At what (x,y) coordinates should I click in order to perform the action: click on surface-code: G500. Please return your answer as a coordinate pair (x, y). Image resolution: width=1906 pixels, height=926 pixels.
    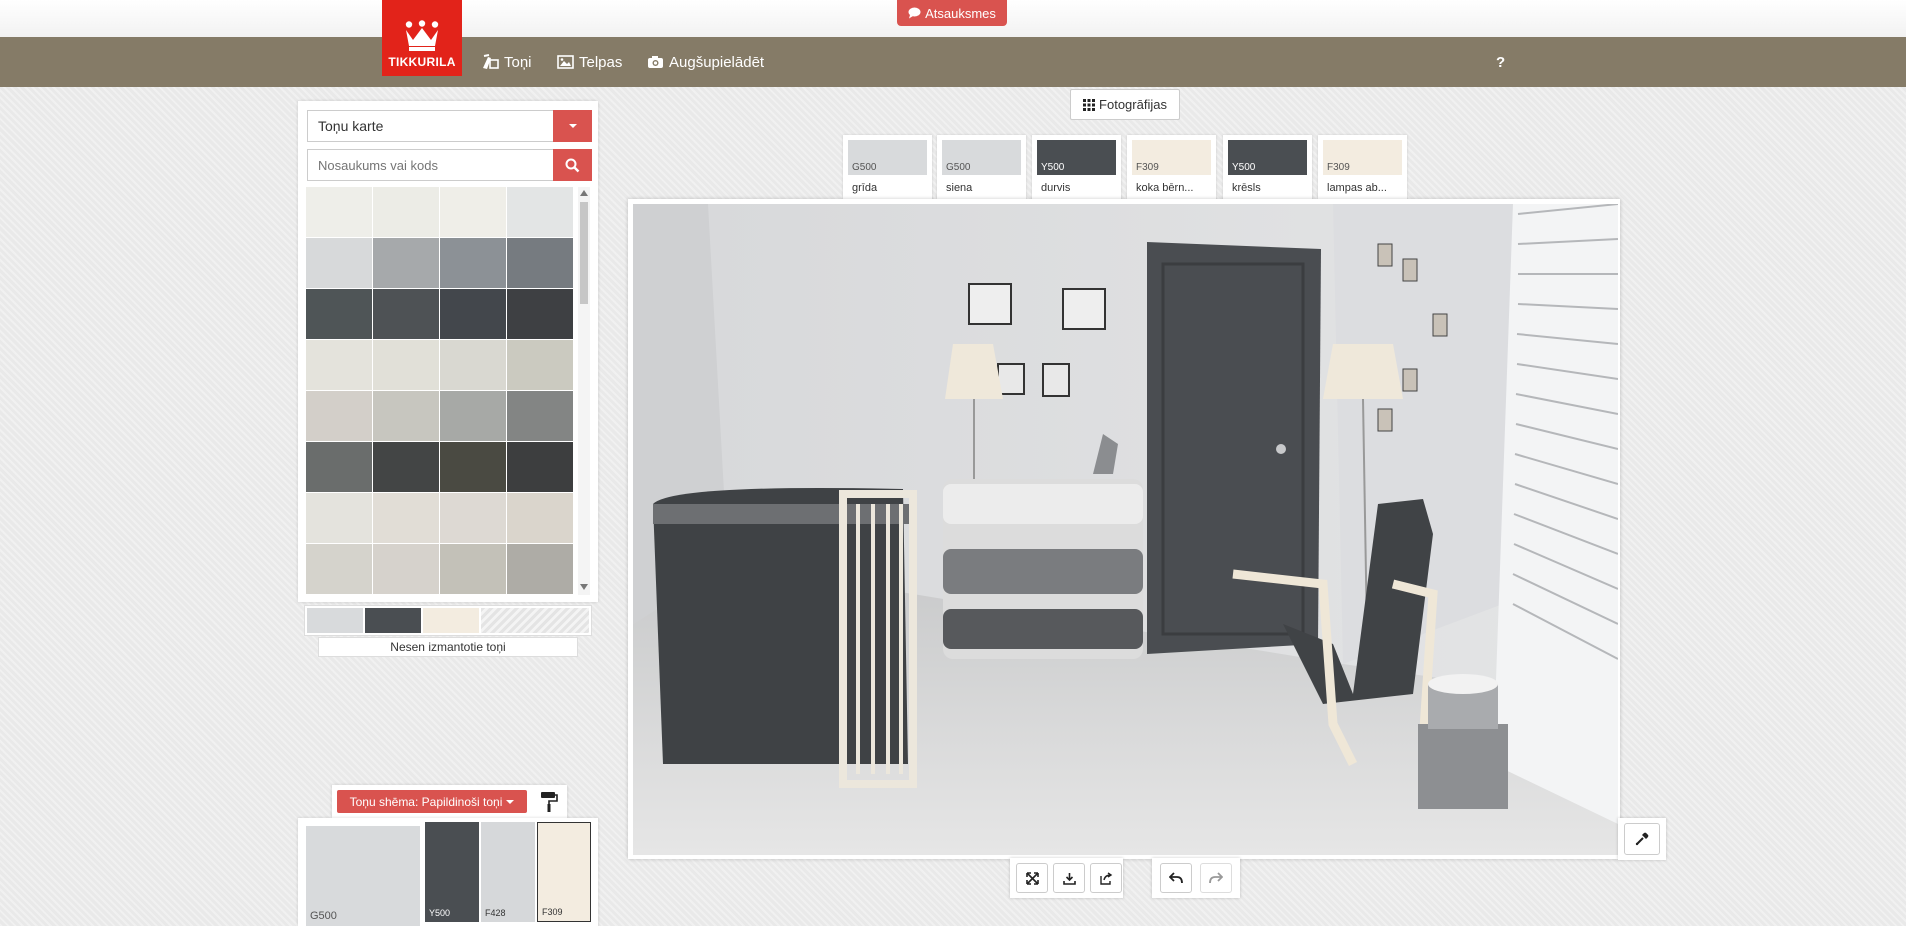
    Looking at the image, I should click on (864, 167).